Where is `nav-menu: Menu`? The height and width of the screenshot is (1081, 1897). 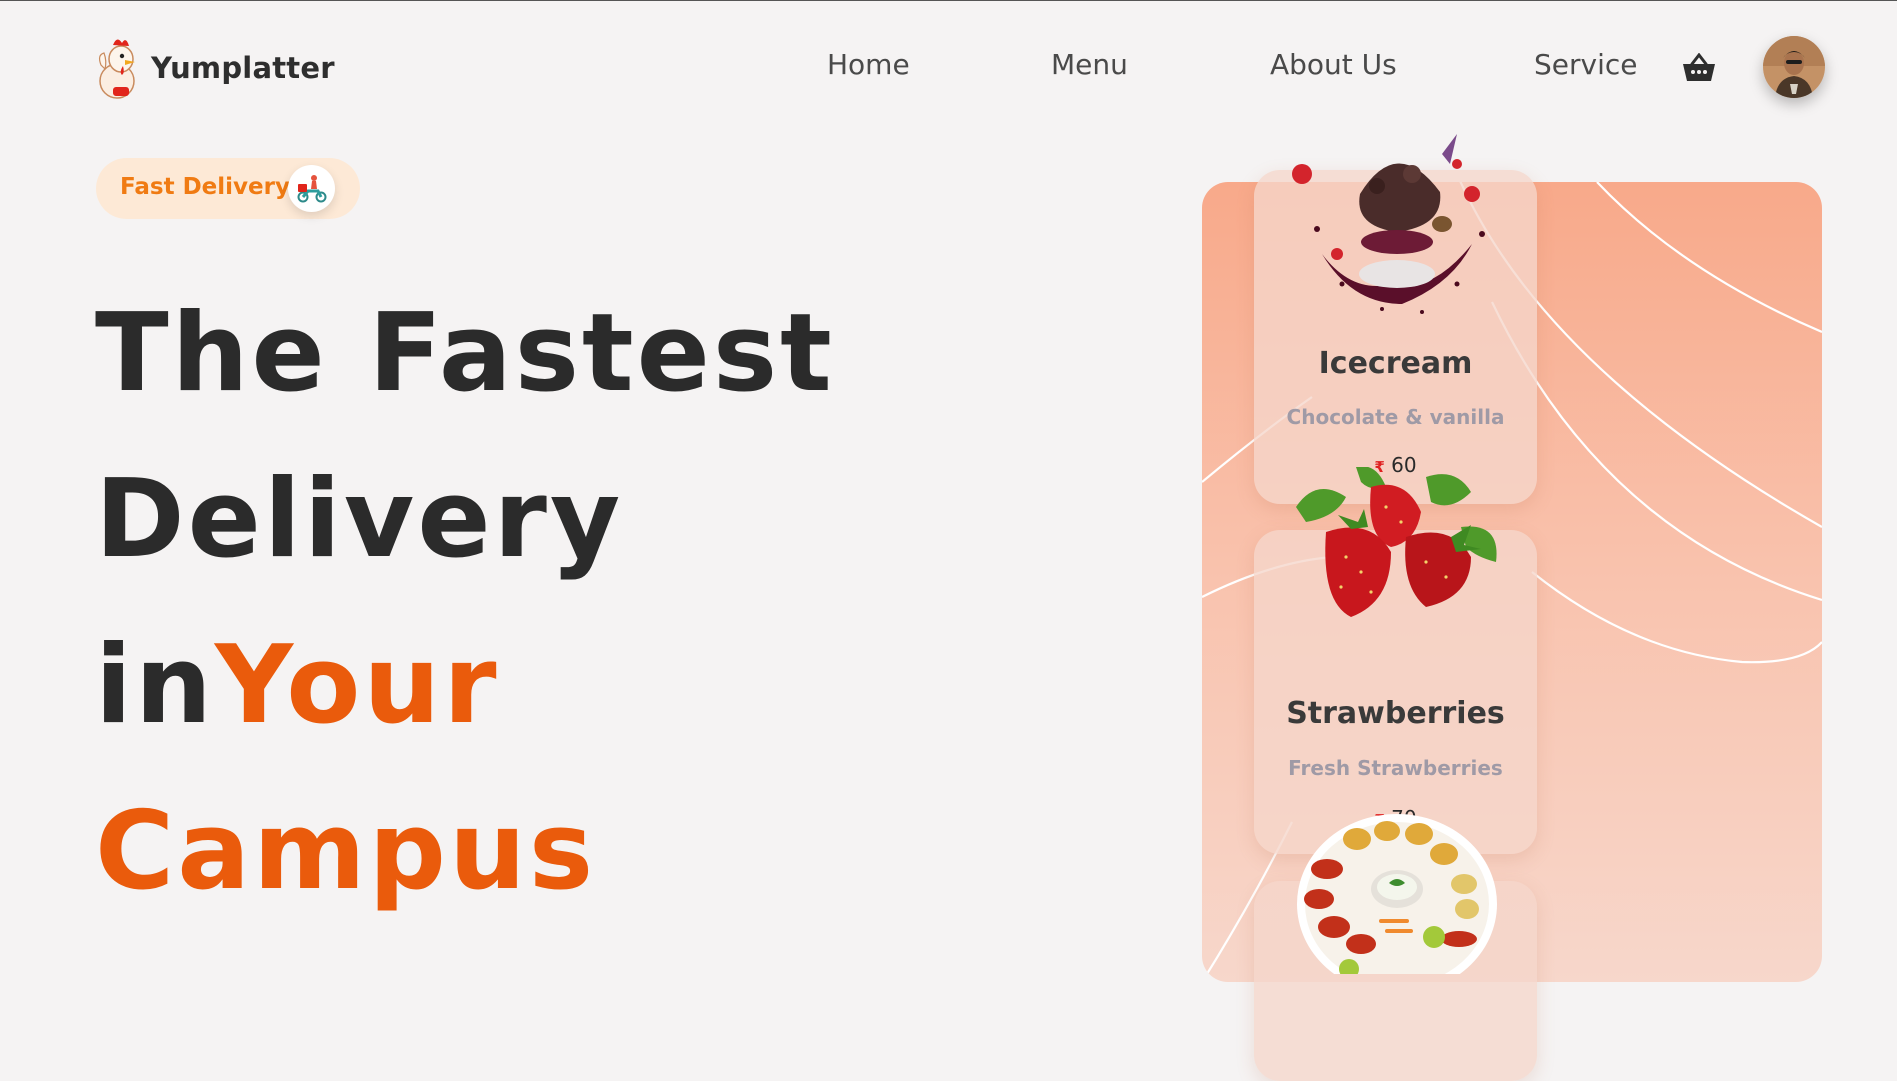
nav-menu: Menu is located at coordinates (1089, 64).